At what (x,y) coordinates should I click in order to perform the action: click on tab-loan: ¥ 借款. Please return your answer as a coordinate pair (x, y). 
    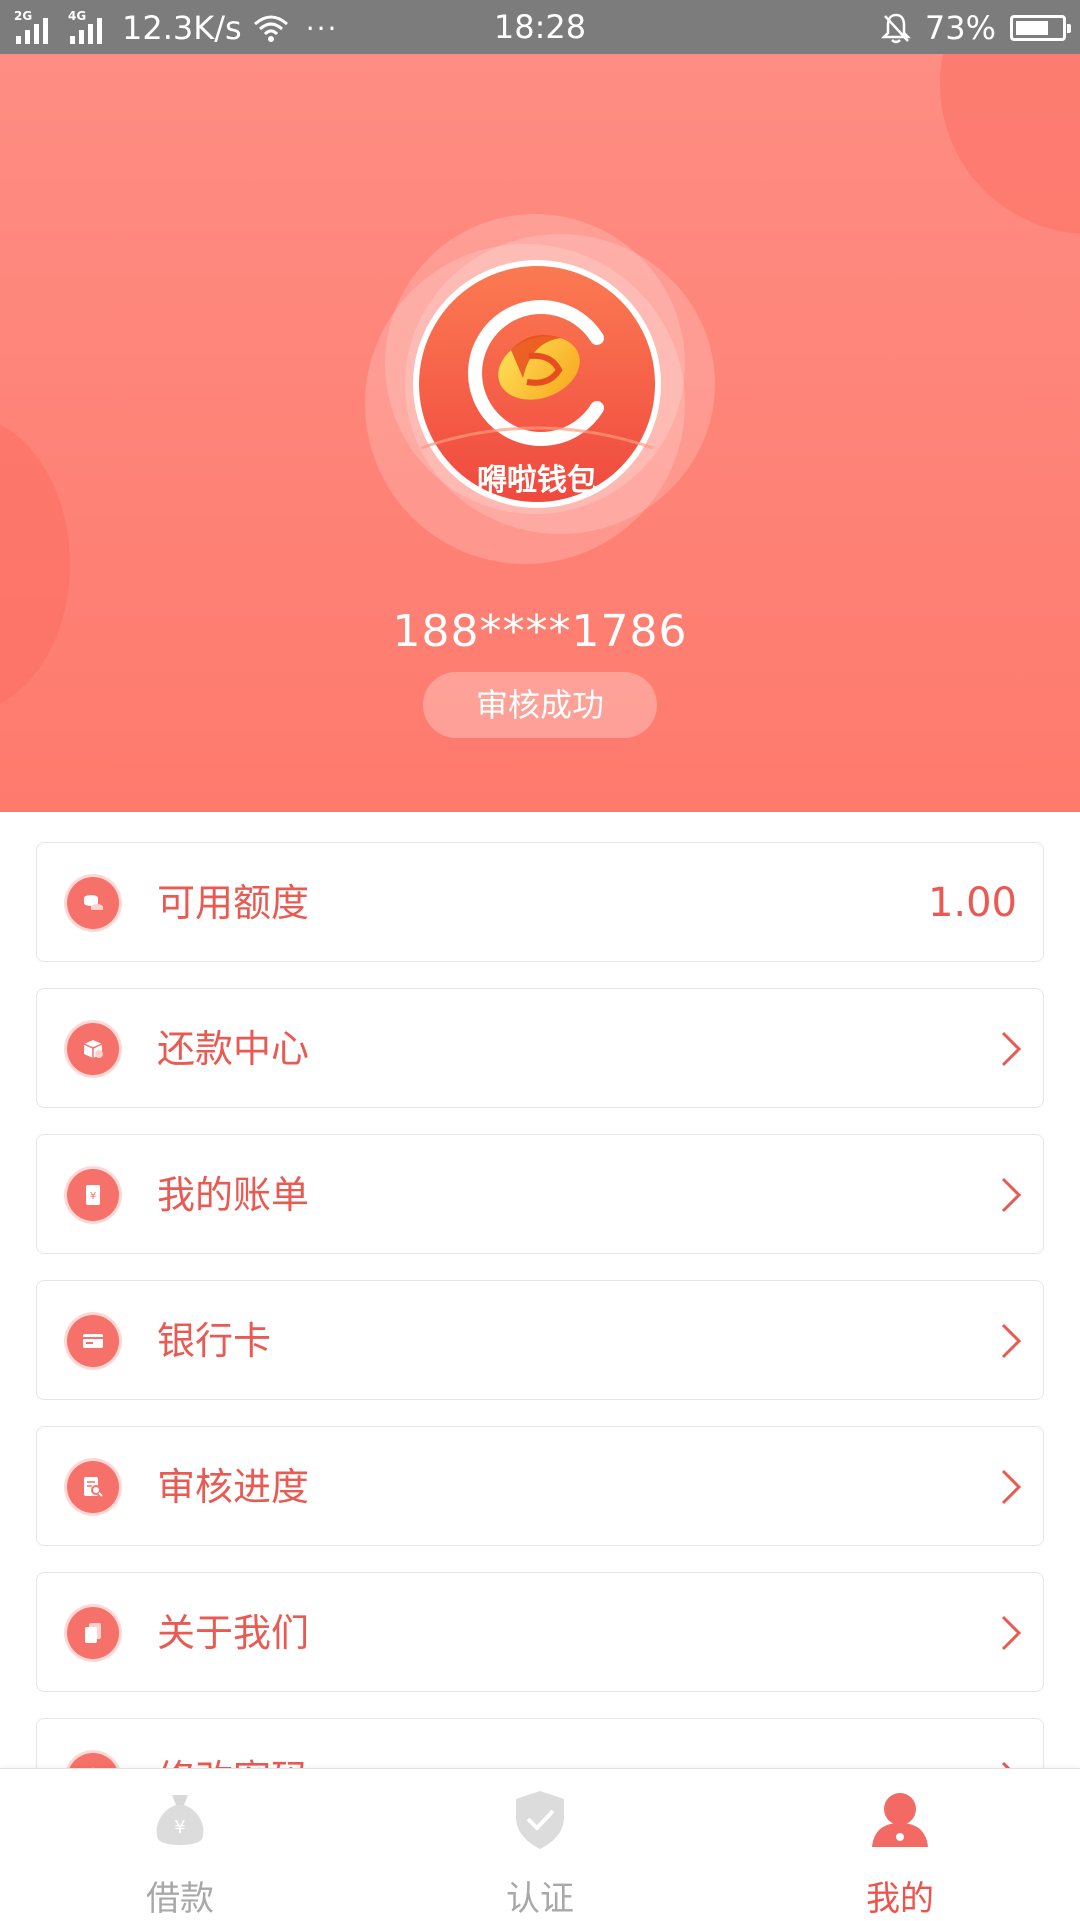
    Looking at the image, I should click on (180, 1845).